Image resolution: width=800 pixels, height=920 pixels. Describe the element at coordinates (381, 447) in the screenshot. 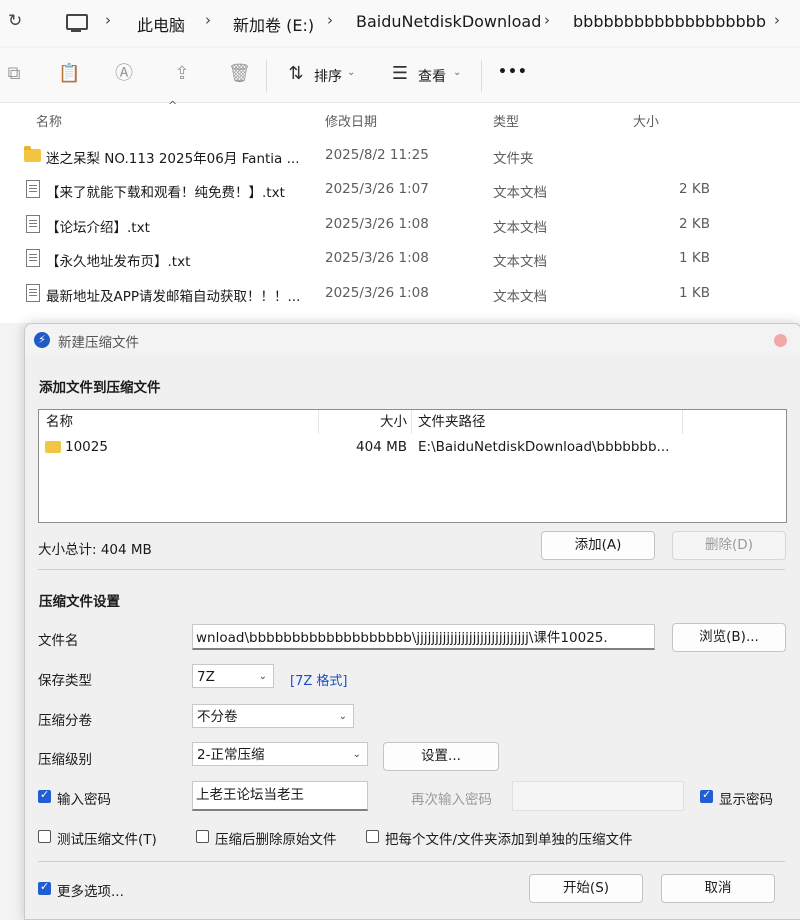

I see `list-item-size: 404 MB` at that location.